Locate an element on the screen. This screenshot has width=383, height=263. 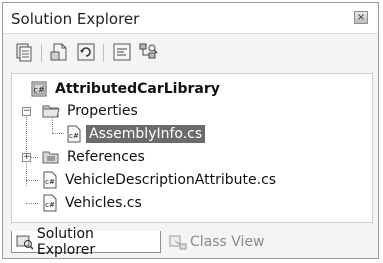
tab-label: Solution Explorer is located at coordinates (66, 241).